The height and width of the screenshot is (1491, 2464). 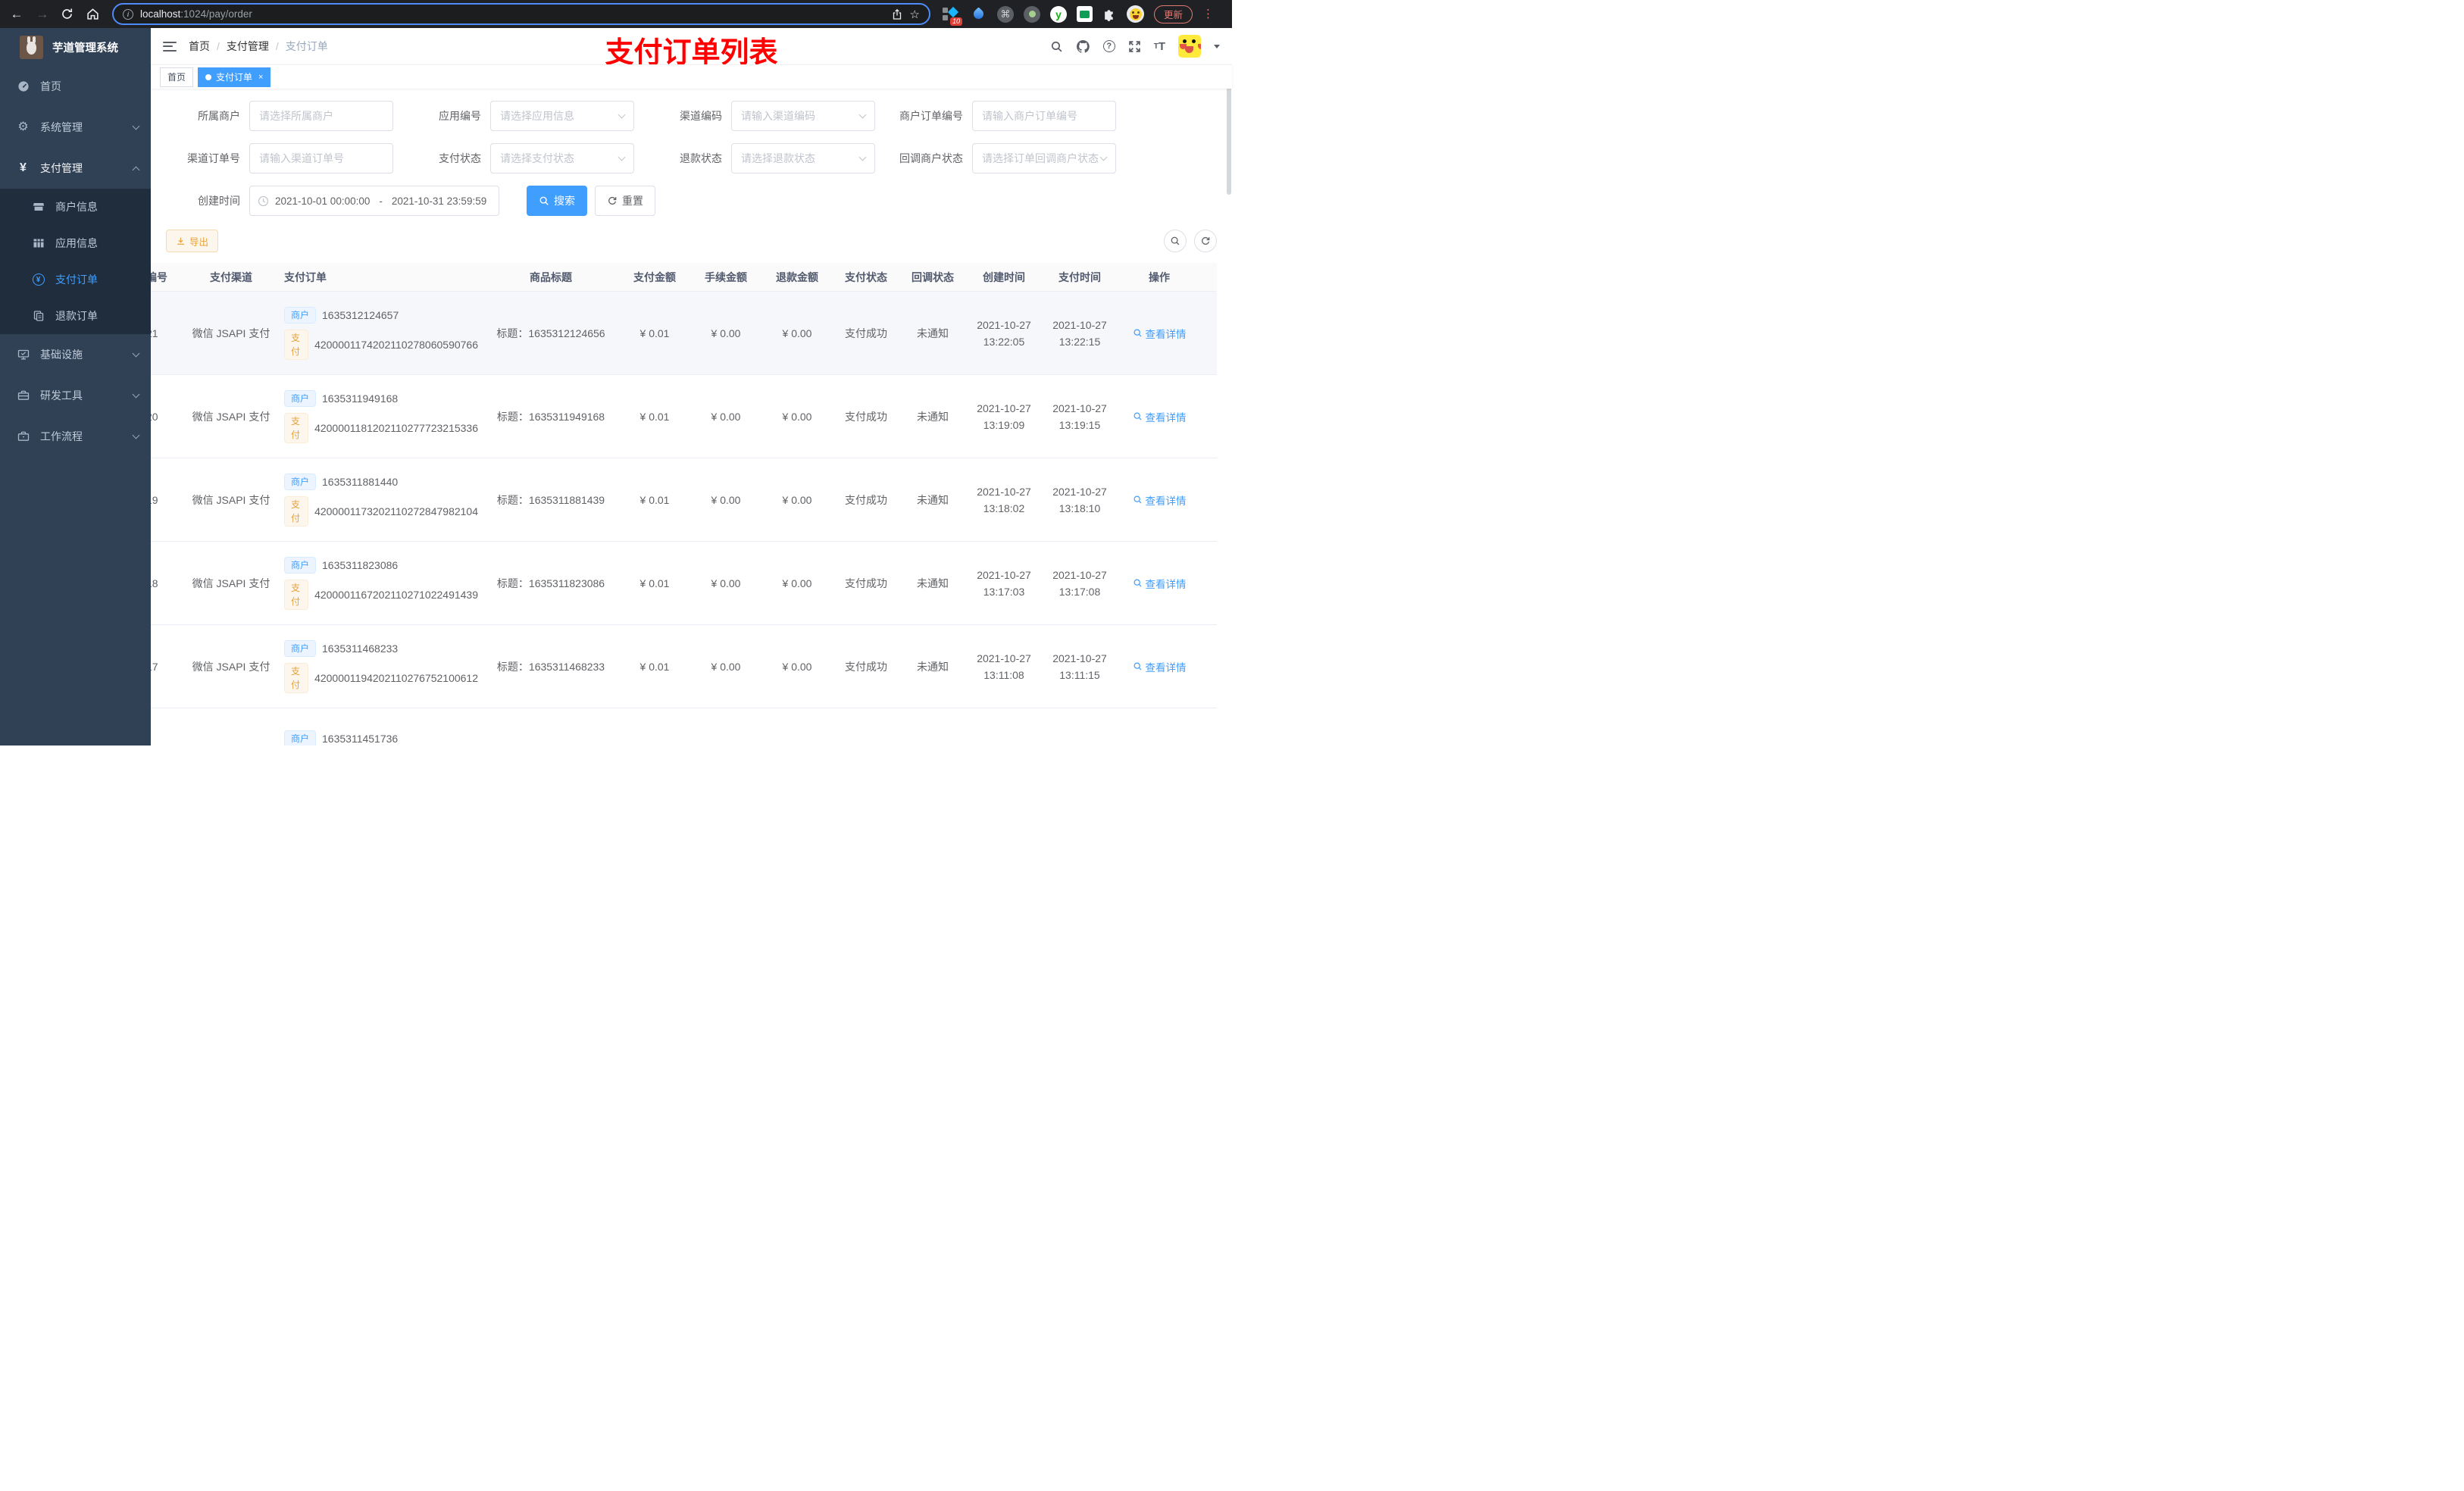 What do you see at coordinates (1217, 46) in the screenshot?
I see `avatar-caret-icon` at bounding box center [1217, 46].